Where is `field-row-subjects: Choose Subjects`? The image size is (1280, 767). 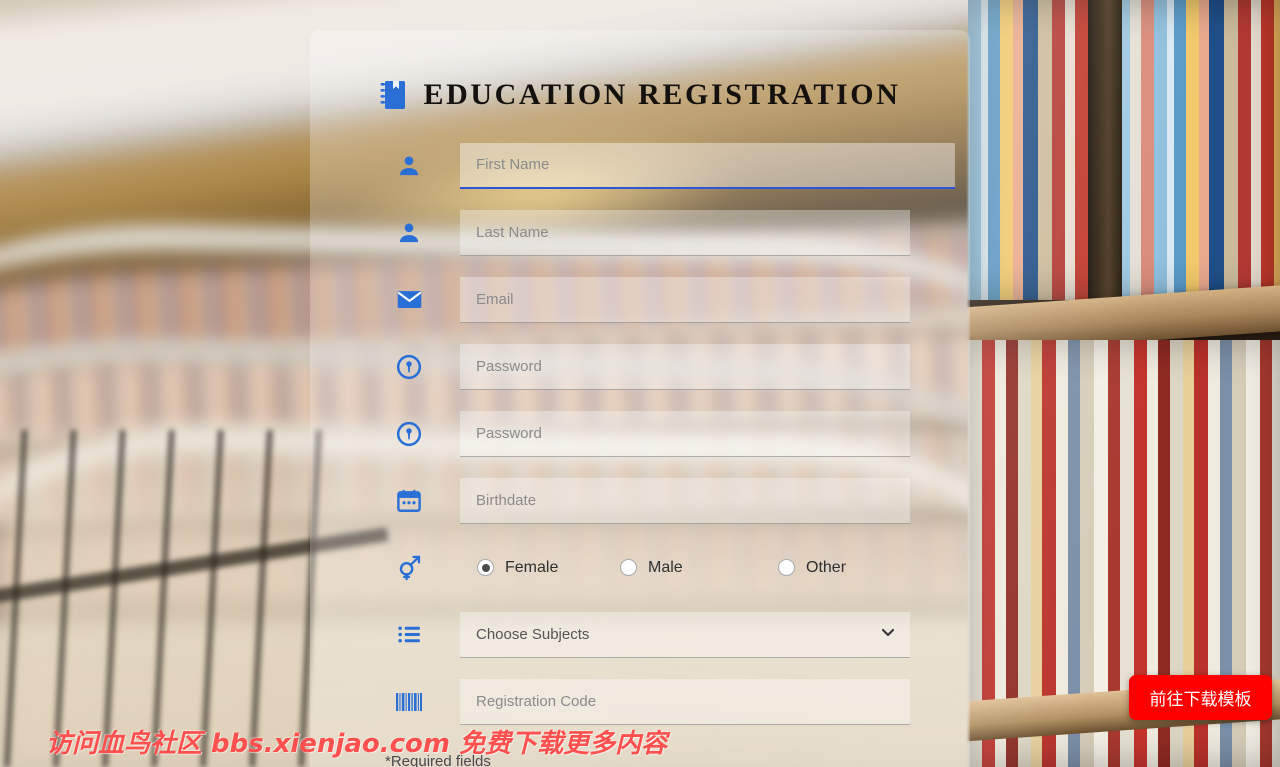
field-row-subjects: Choose Subjects is located at coordinates (640, 634).